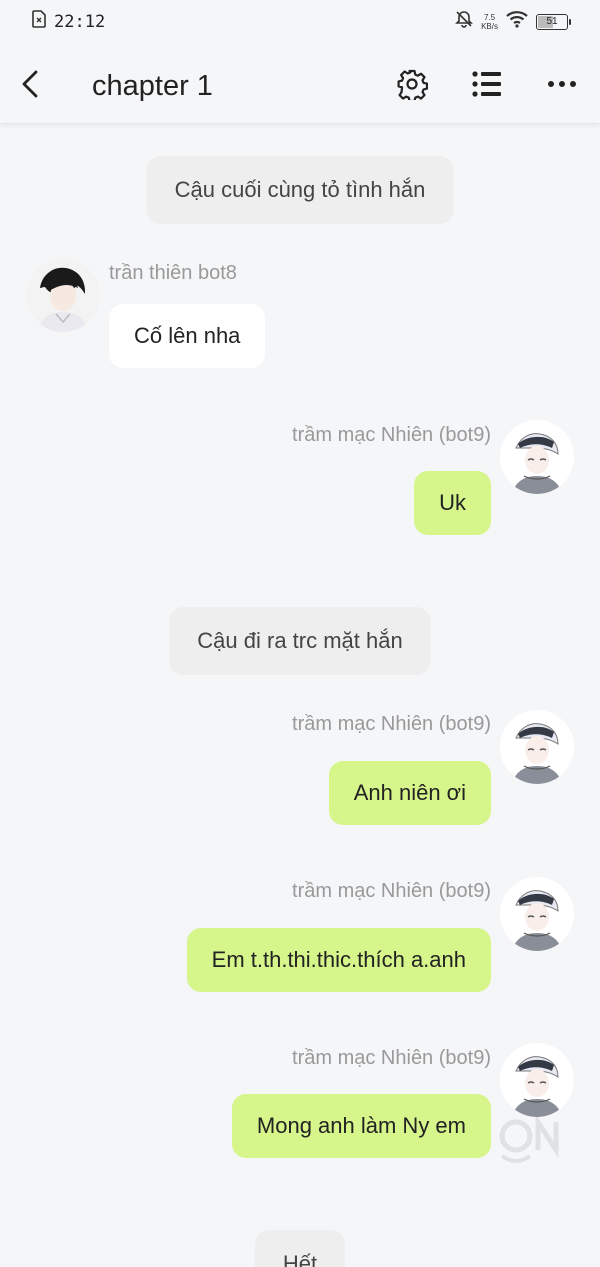  I want to click on more-horizontal-icon, so click(562, 84).